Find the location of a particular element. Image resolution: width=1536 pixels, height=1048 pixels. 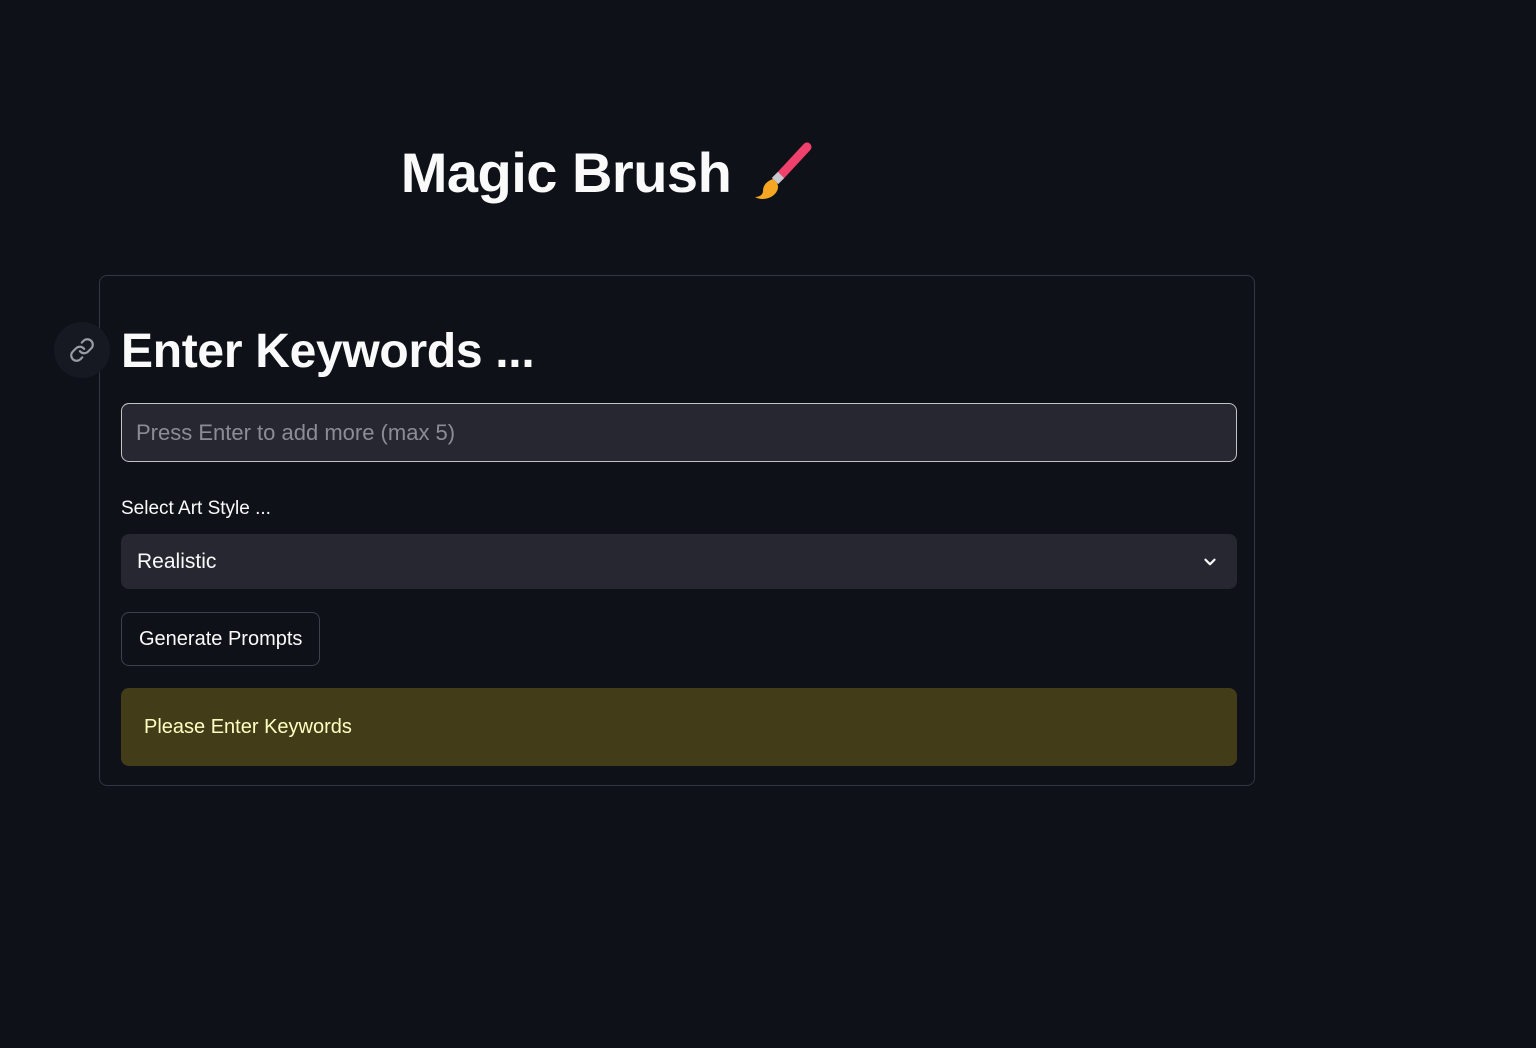

keywords-input is located at coordinates (679, 432).